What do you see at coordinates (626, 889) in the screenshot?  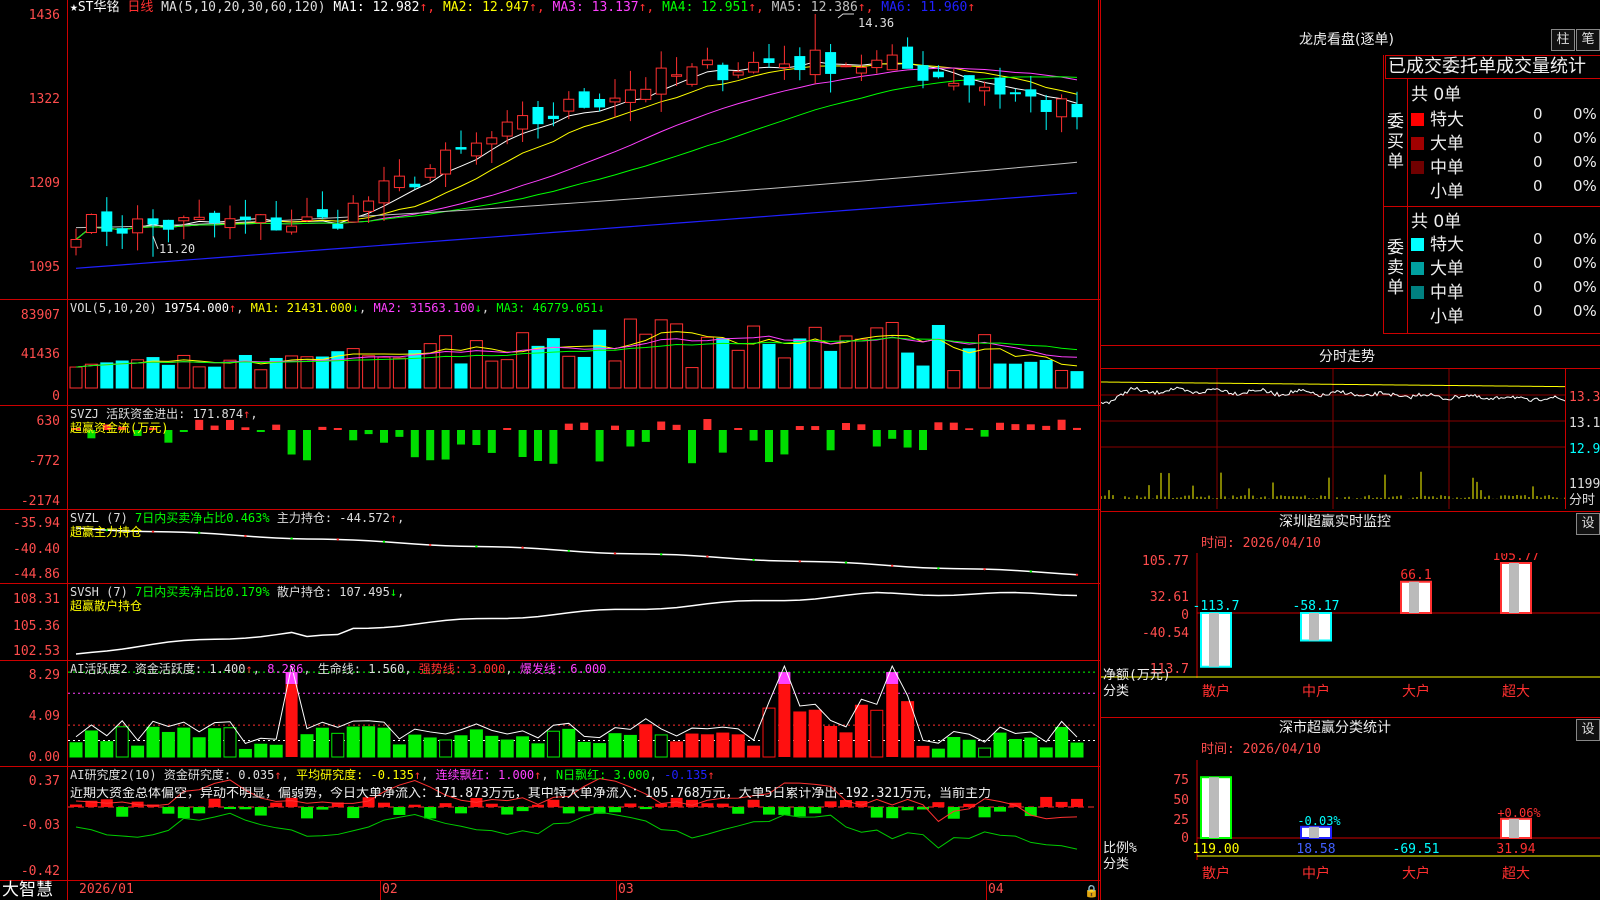 I see `date-label: 03` at bounding box center [626, 889].